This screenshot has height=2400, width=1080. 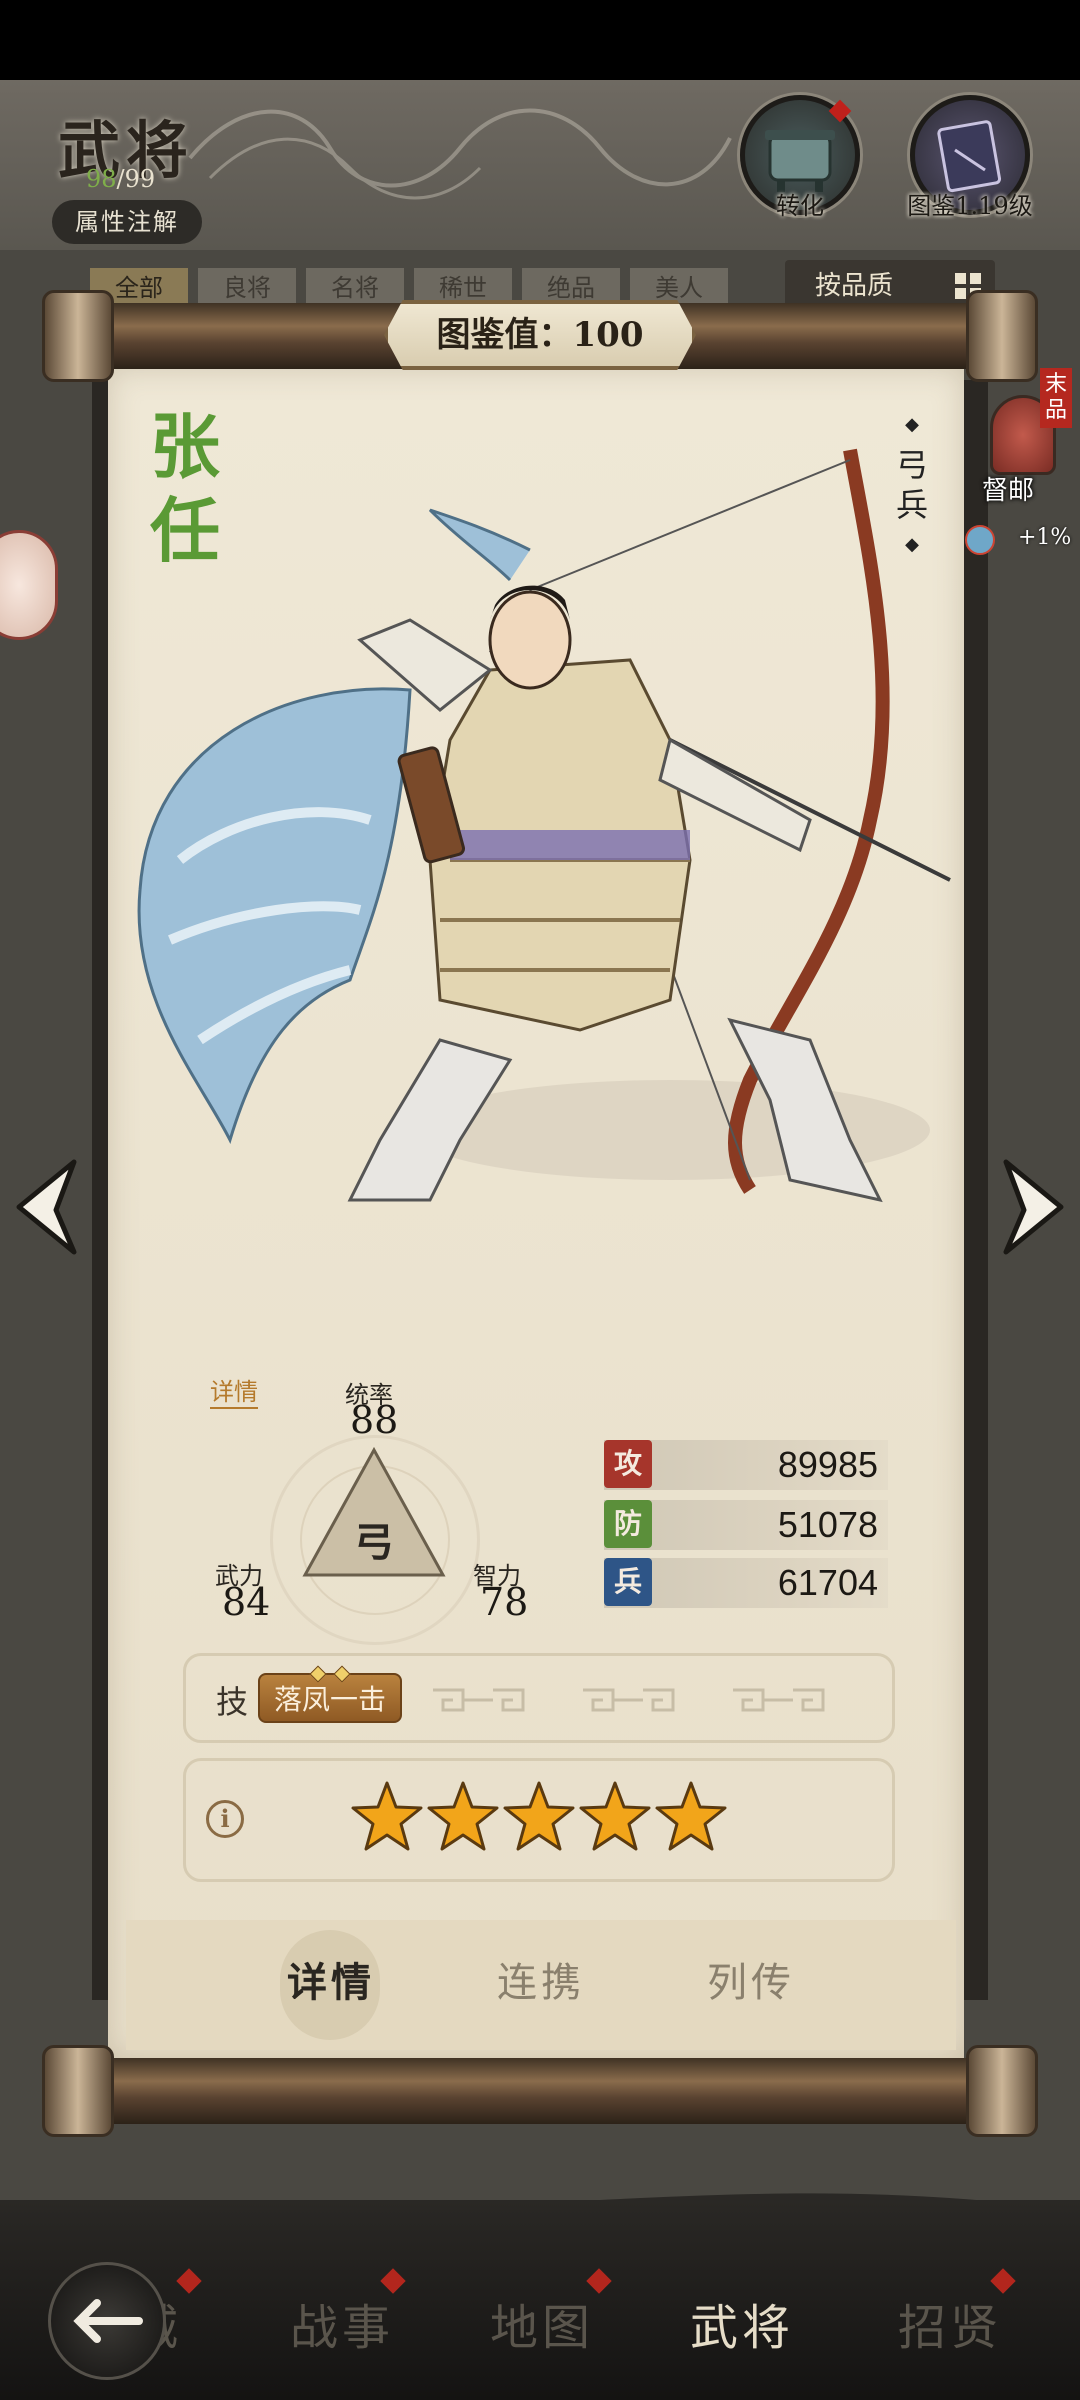 What do you see at coordinates (628, 1582) in the screenshot?
I see `troops-icon: 兵` at bounding box center [628, 1582].